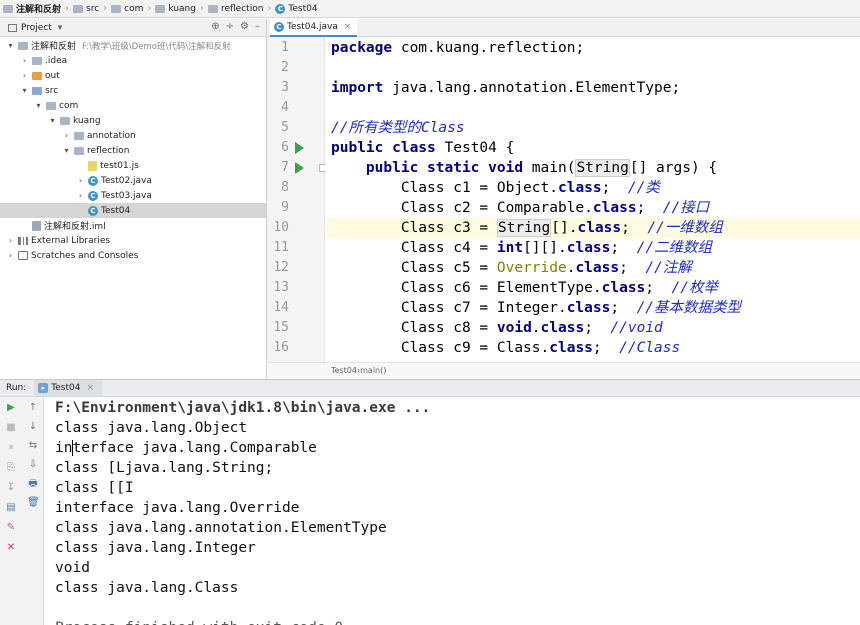  Describe the element at coordinates (86, 9) in the screenshot. I see `breadcrumb-item: src` at that location.